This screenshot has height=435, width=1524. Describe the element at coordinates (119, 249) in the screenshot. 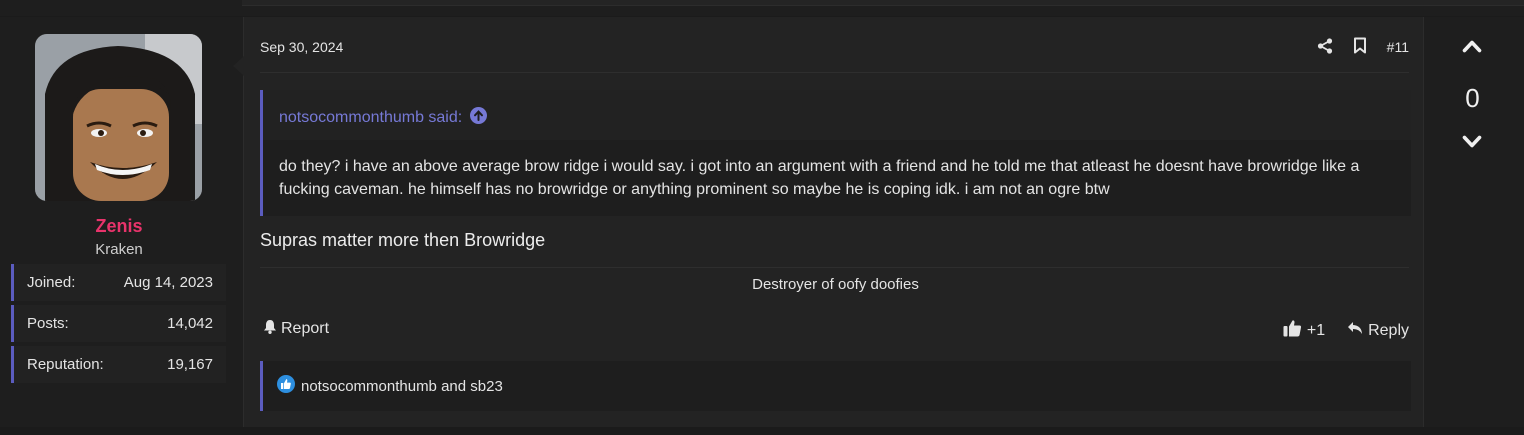

I see `user-title: Kraken` at that location.